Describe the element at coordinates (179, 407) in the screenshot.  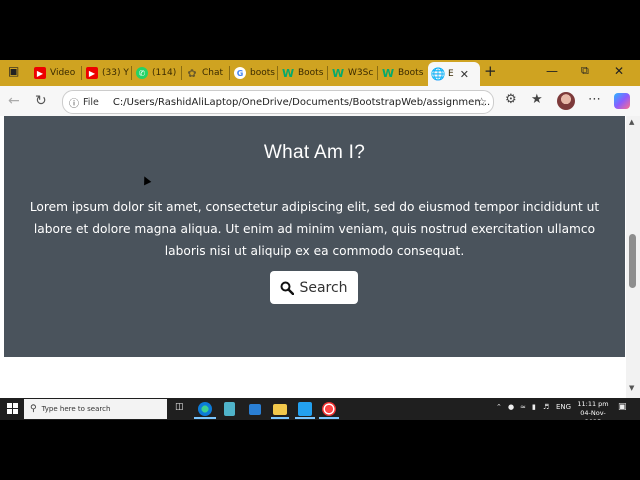
I see `task-view-icon: ◫` at that location.